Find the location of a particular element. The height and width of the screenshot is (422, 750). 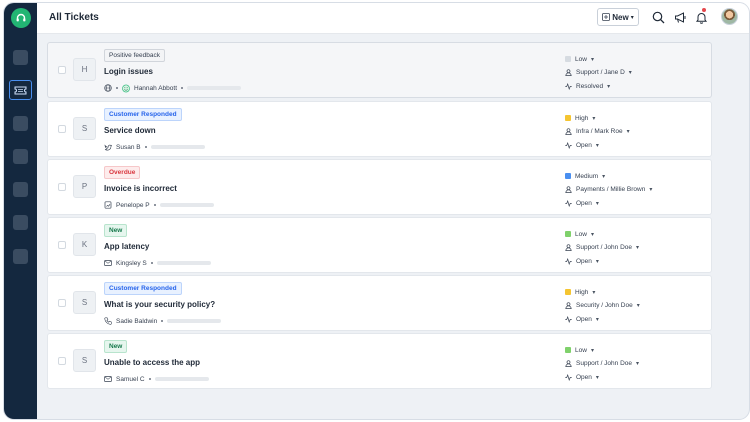

priority-label: Medium is located at coordinates (587, 176).